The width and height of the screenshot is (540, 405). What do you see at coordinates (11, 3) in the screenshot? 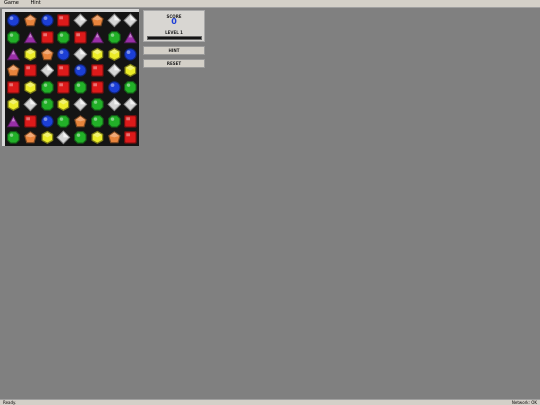
I see `menu-game: Game` at bounding box center [11, 3].